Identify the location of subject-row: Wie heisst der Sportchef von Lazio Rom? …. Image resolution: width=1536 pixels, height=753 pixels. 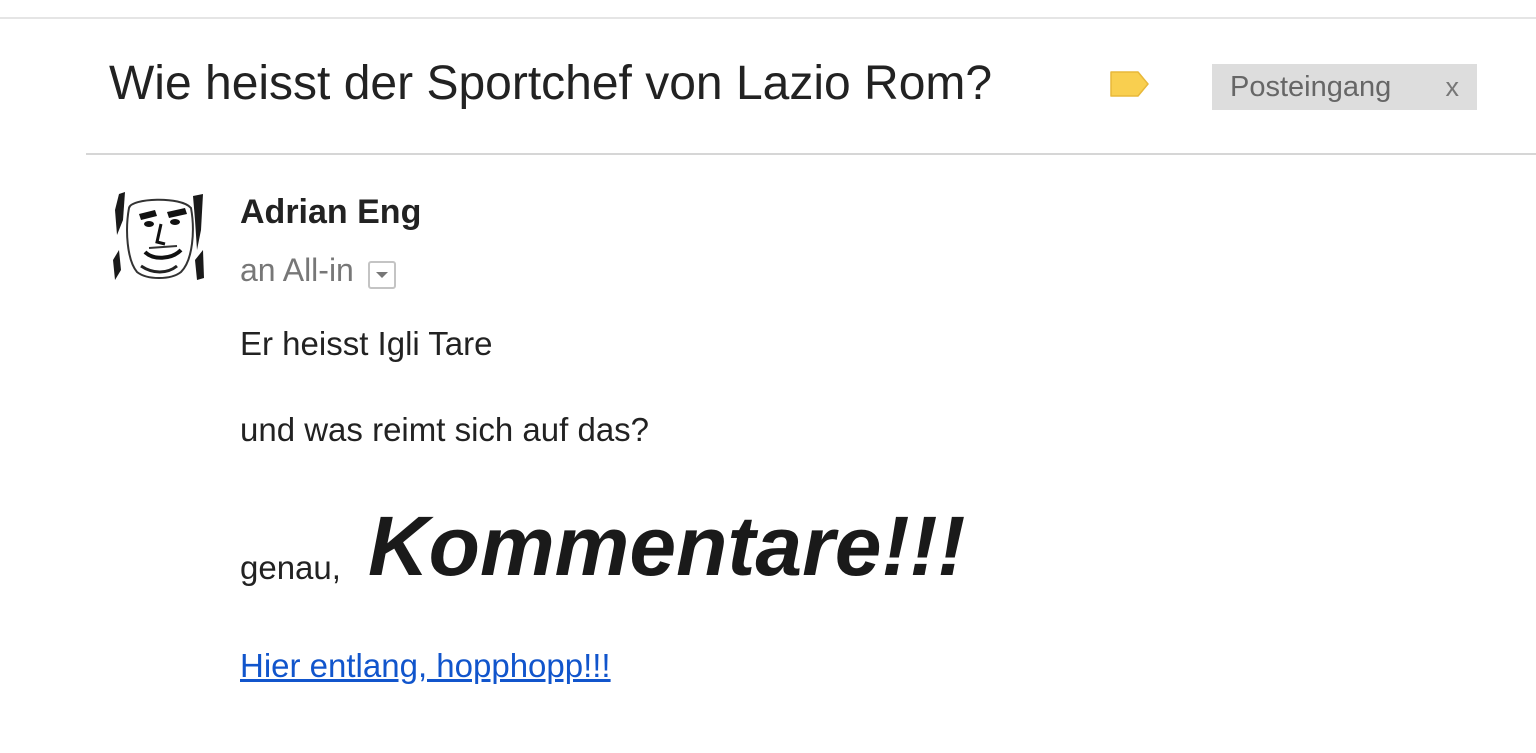
(809, 84).